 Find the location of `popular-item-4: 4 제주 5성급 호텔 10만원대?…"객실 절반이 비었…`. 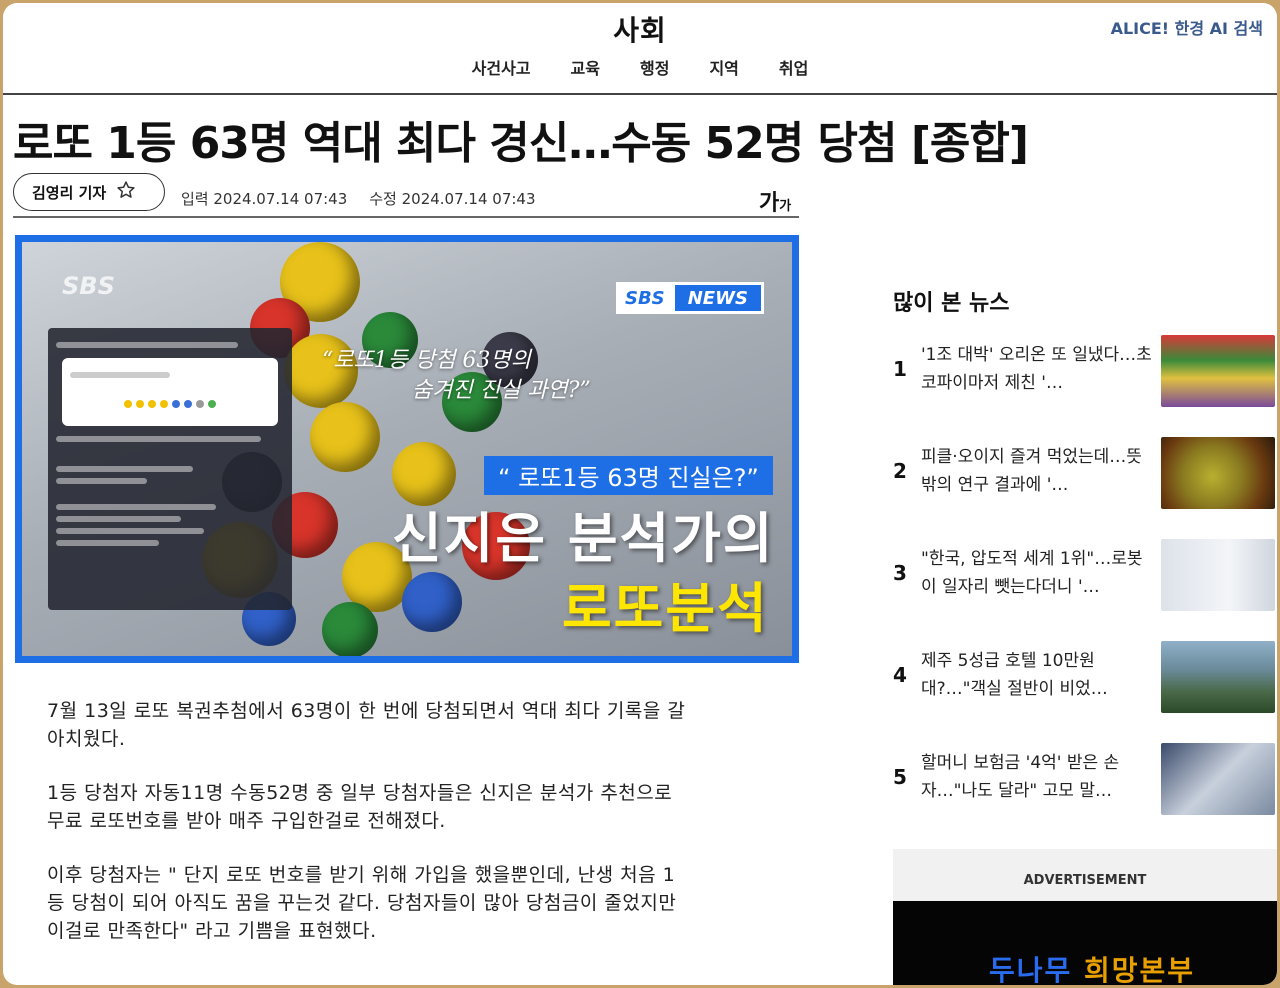

popular-item-4: 4 제주 5성급 호텔 10만원대?…"객실 절반이 비었… is located at coordinates (1084, 677).